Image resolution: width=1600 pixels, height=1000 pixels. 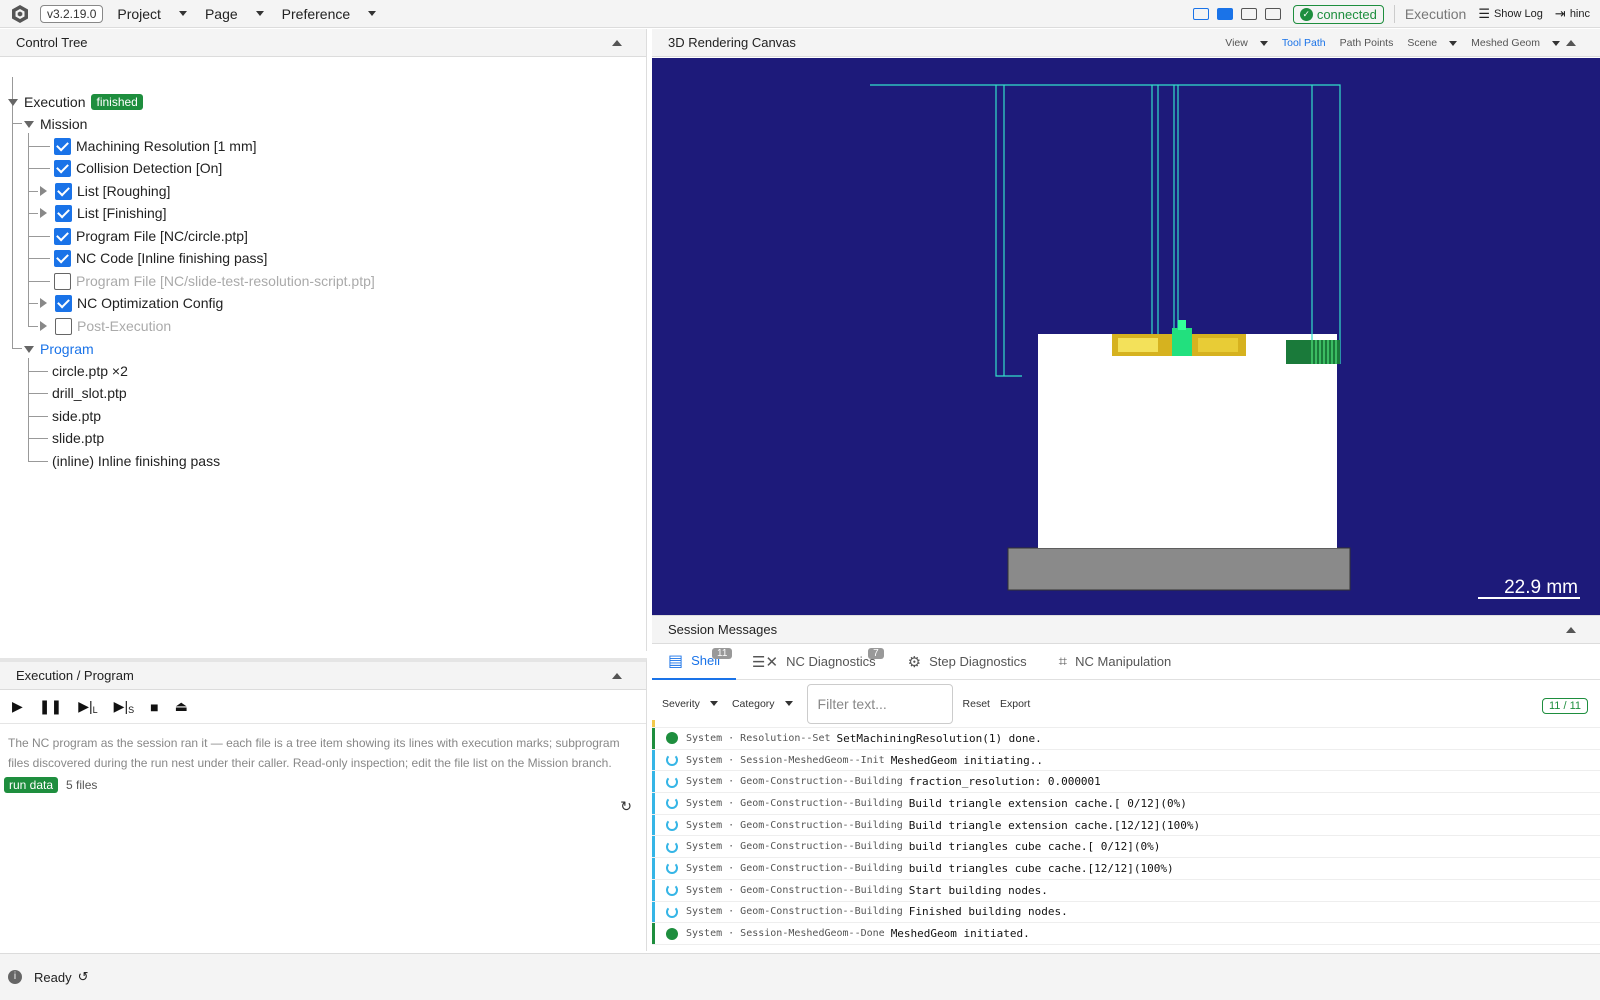 I want to click on layout-right-icon, so click(x=1248, y=14).